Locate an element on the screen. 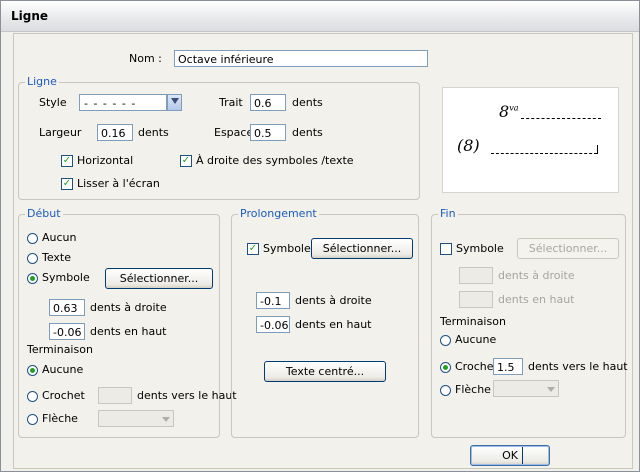  fin-t-fleche-label: Flèche is located at coordinates (473, 389).